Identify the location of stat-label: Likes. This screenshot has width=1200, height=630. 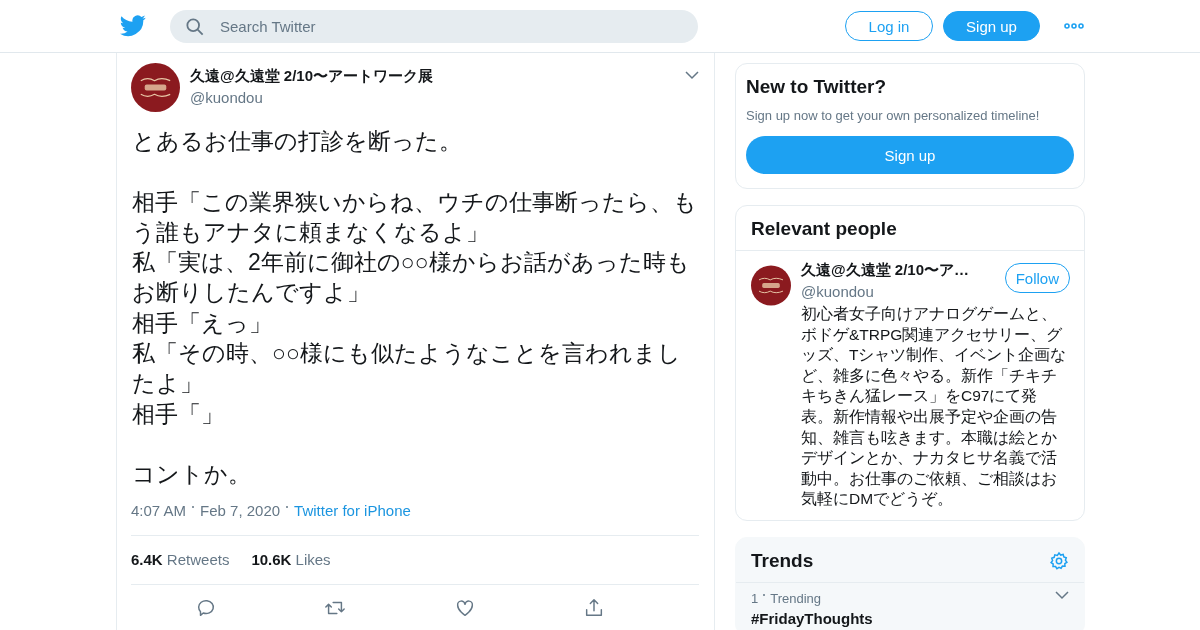
(313, 559).